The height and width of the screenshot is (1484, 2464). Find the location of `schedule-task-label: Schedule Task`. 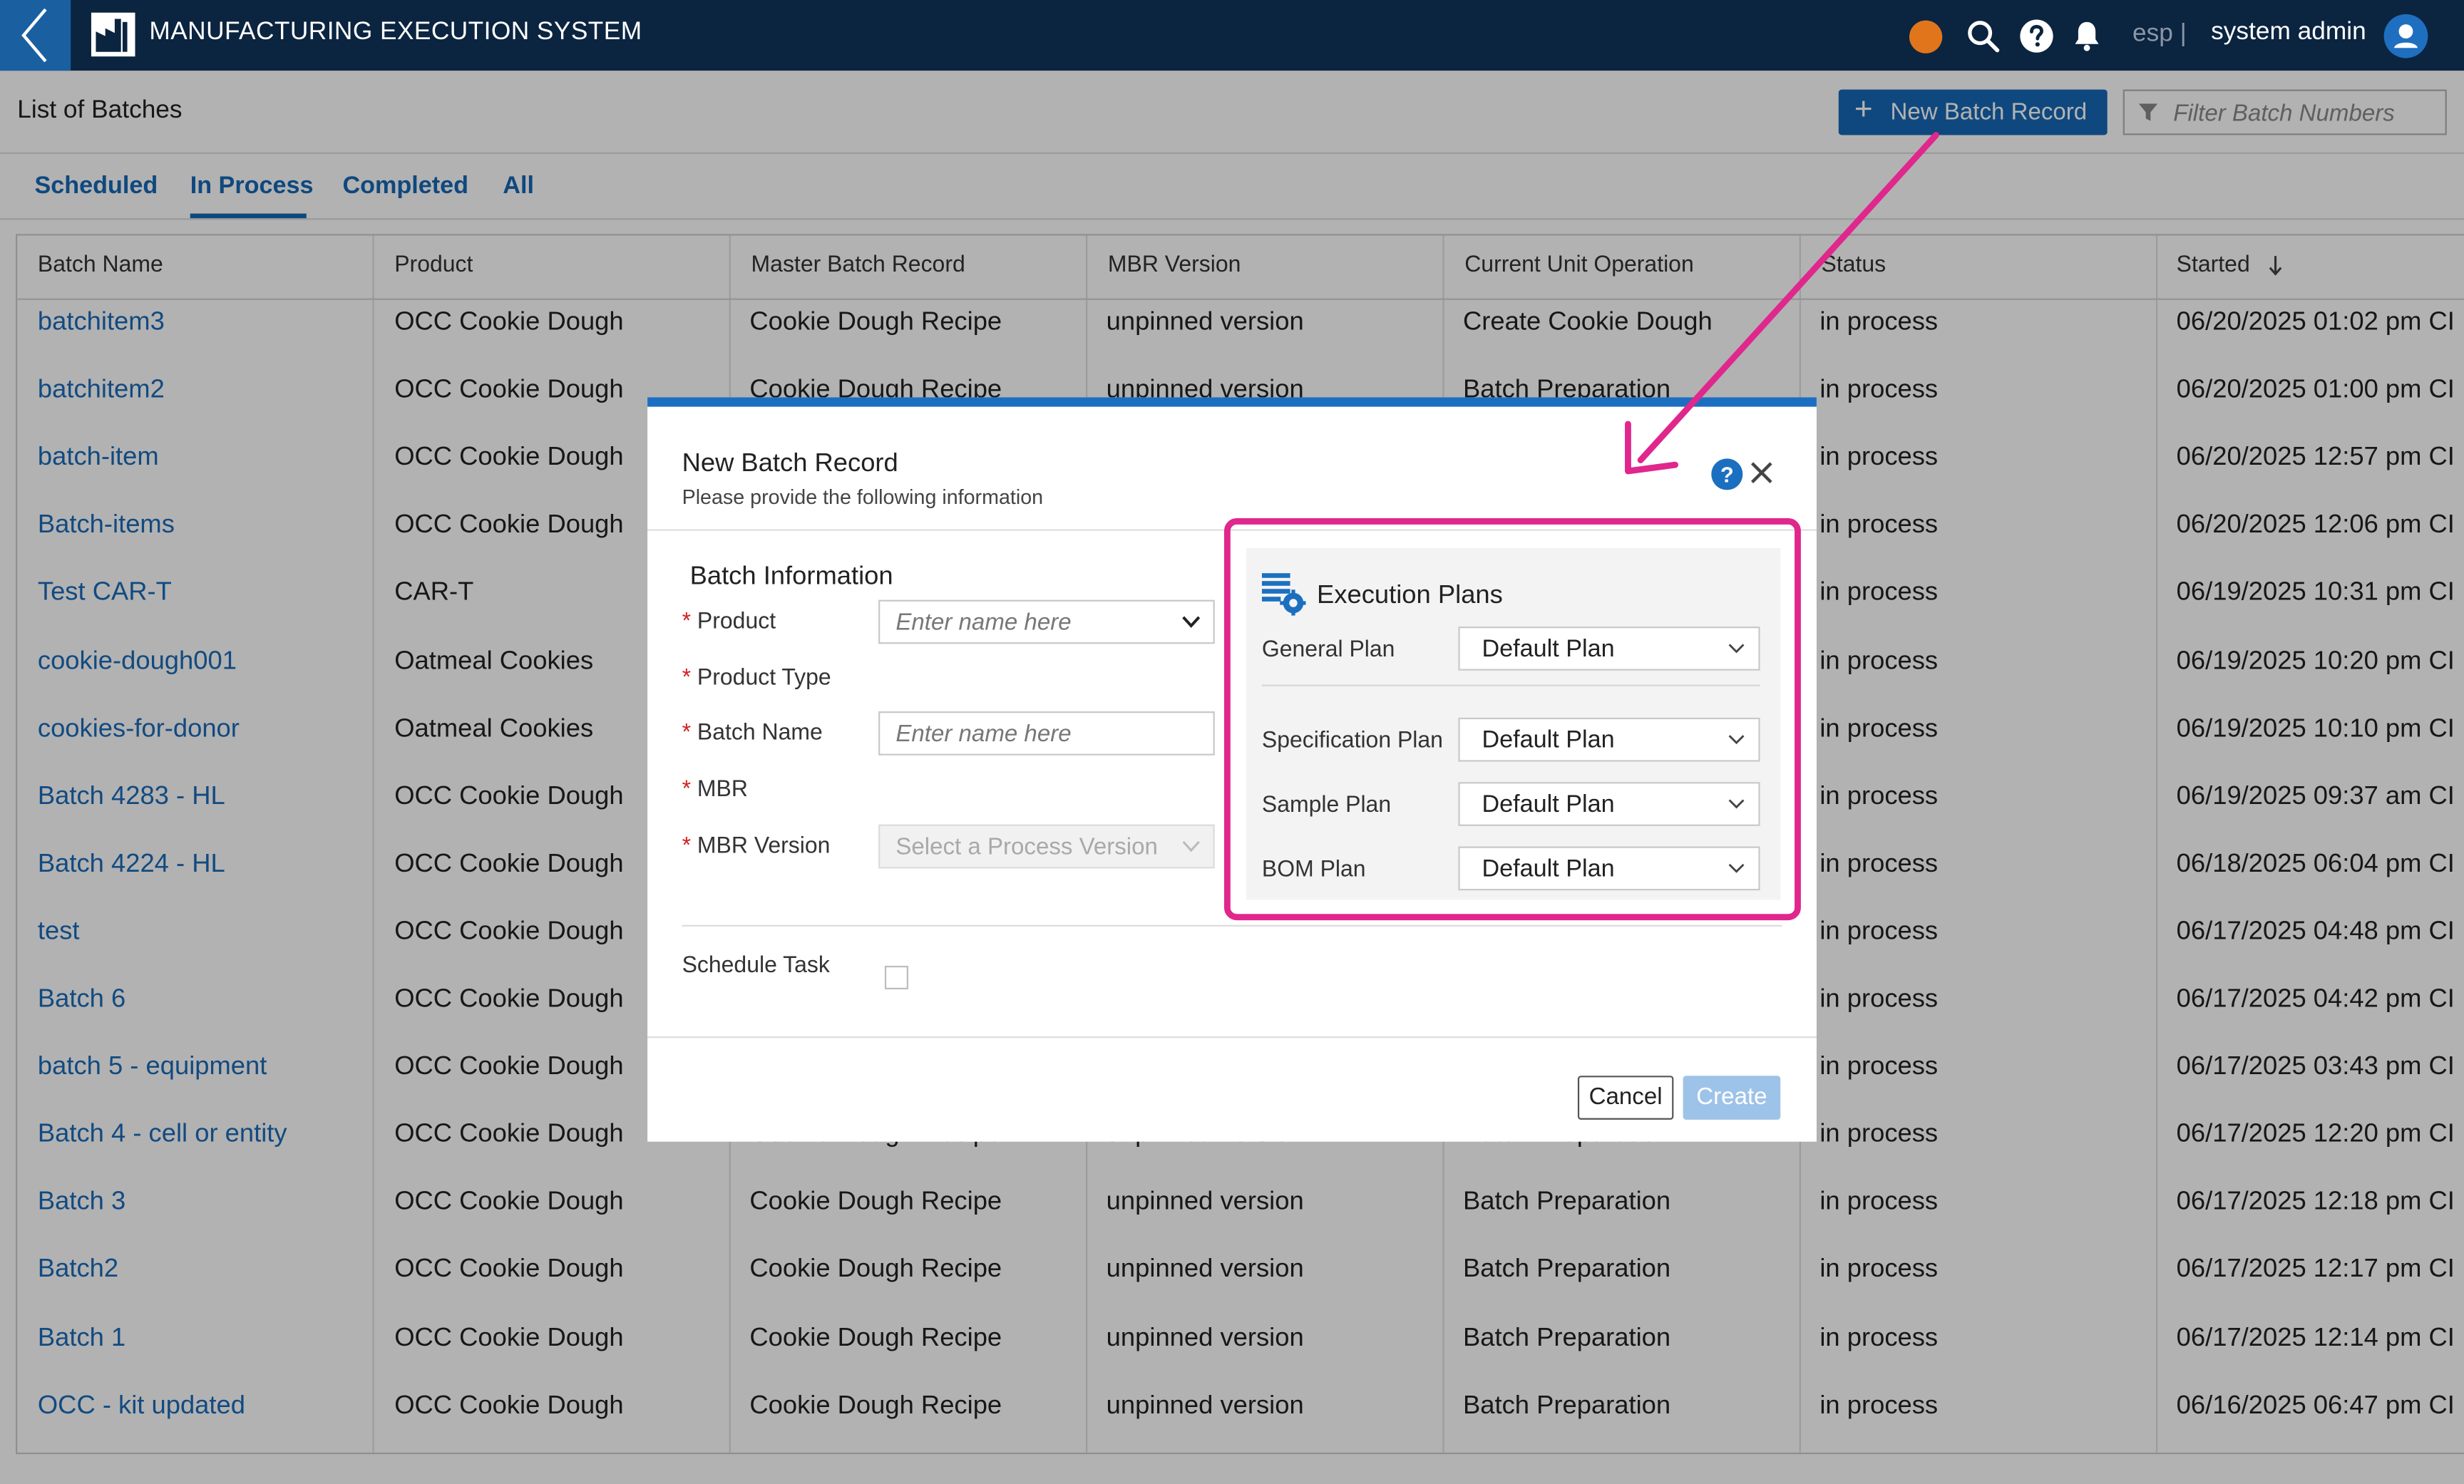

schedule-task-label: Schedule Task is located at coordinates (756, 966).